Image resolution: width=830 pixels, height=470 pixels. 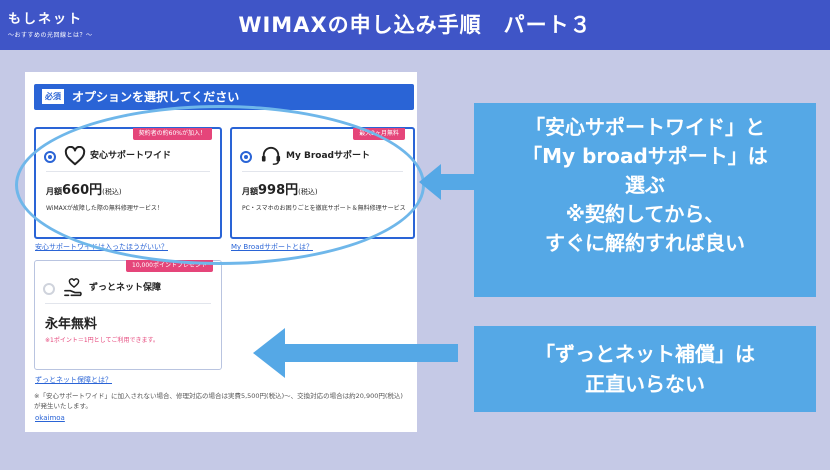 I want to click on price-amount: 660円, so click(x=82, y=190).